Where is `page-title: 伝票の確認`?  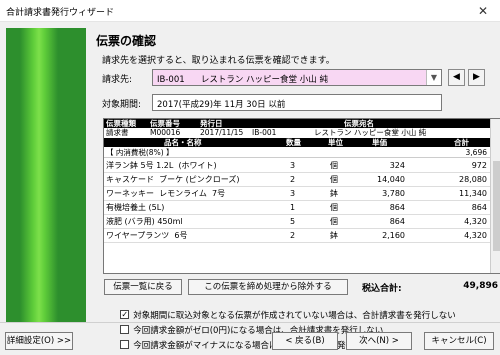 page-title: 伝票の確認 is located at coordinates (126, 41).